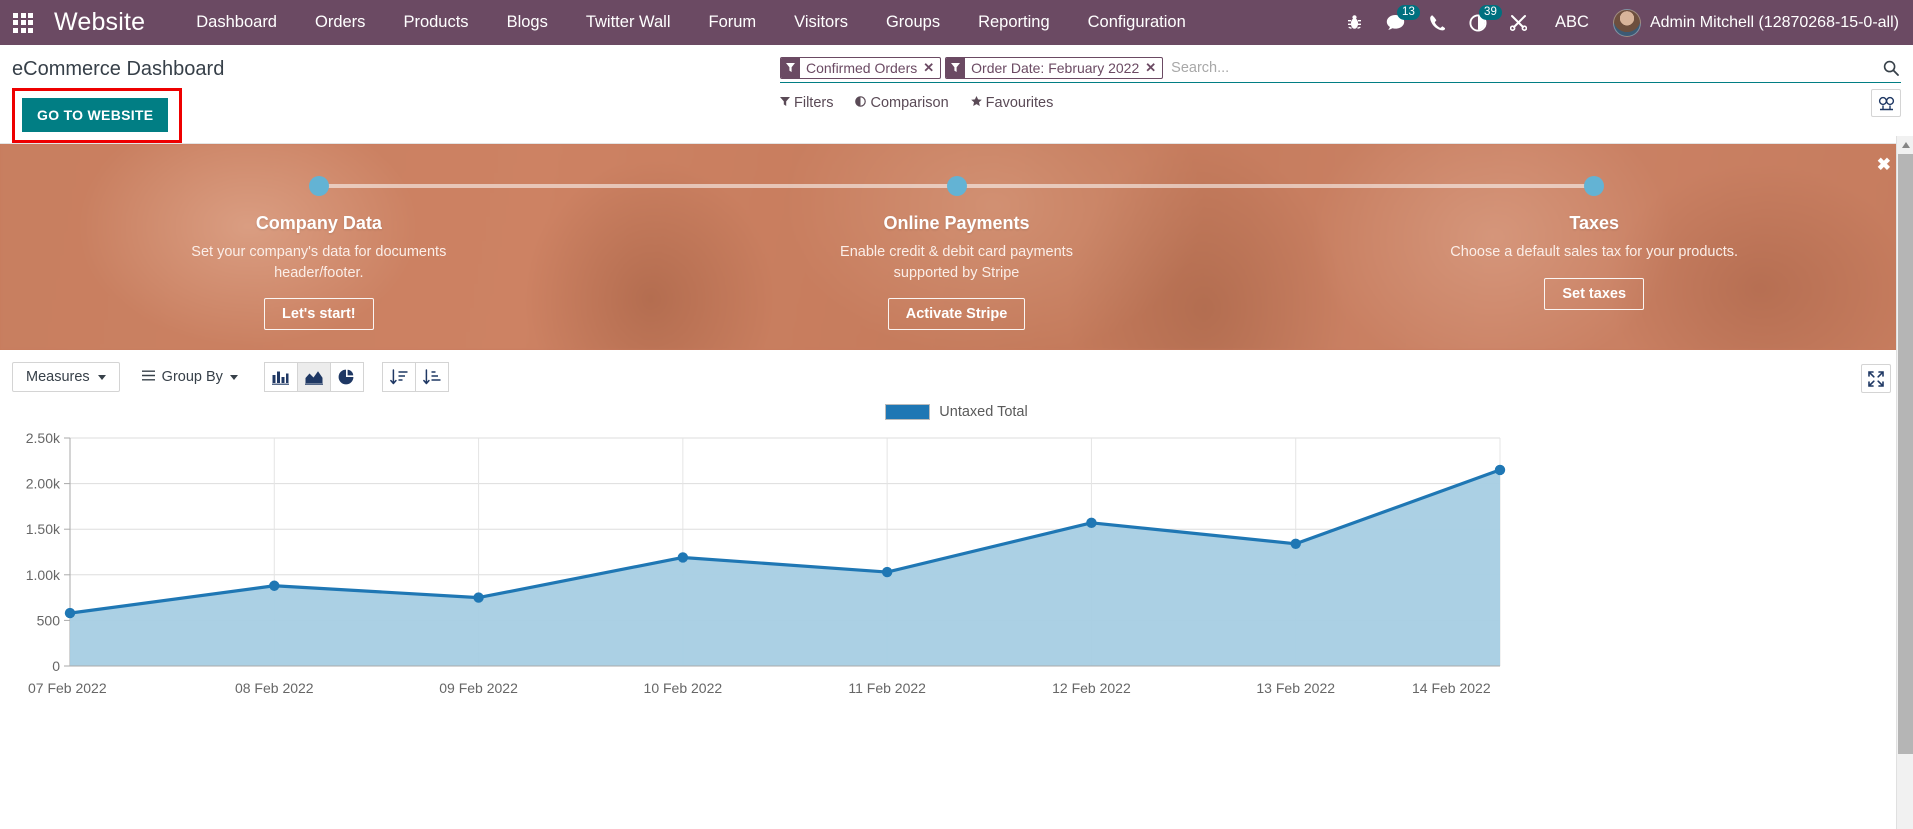  I want to click on user-menu: Admin Mitchell (12870268-15-0-all), so click(1752, 22).